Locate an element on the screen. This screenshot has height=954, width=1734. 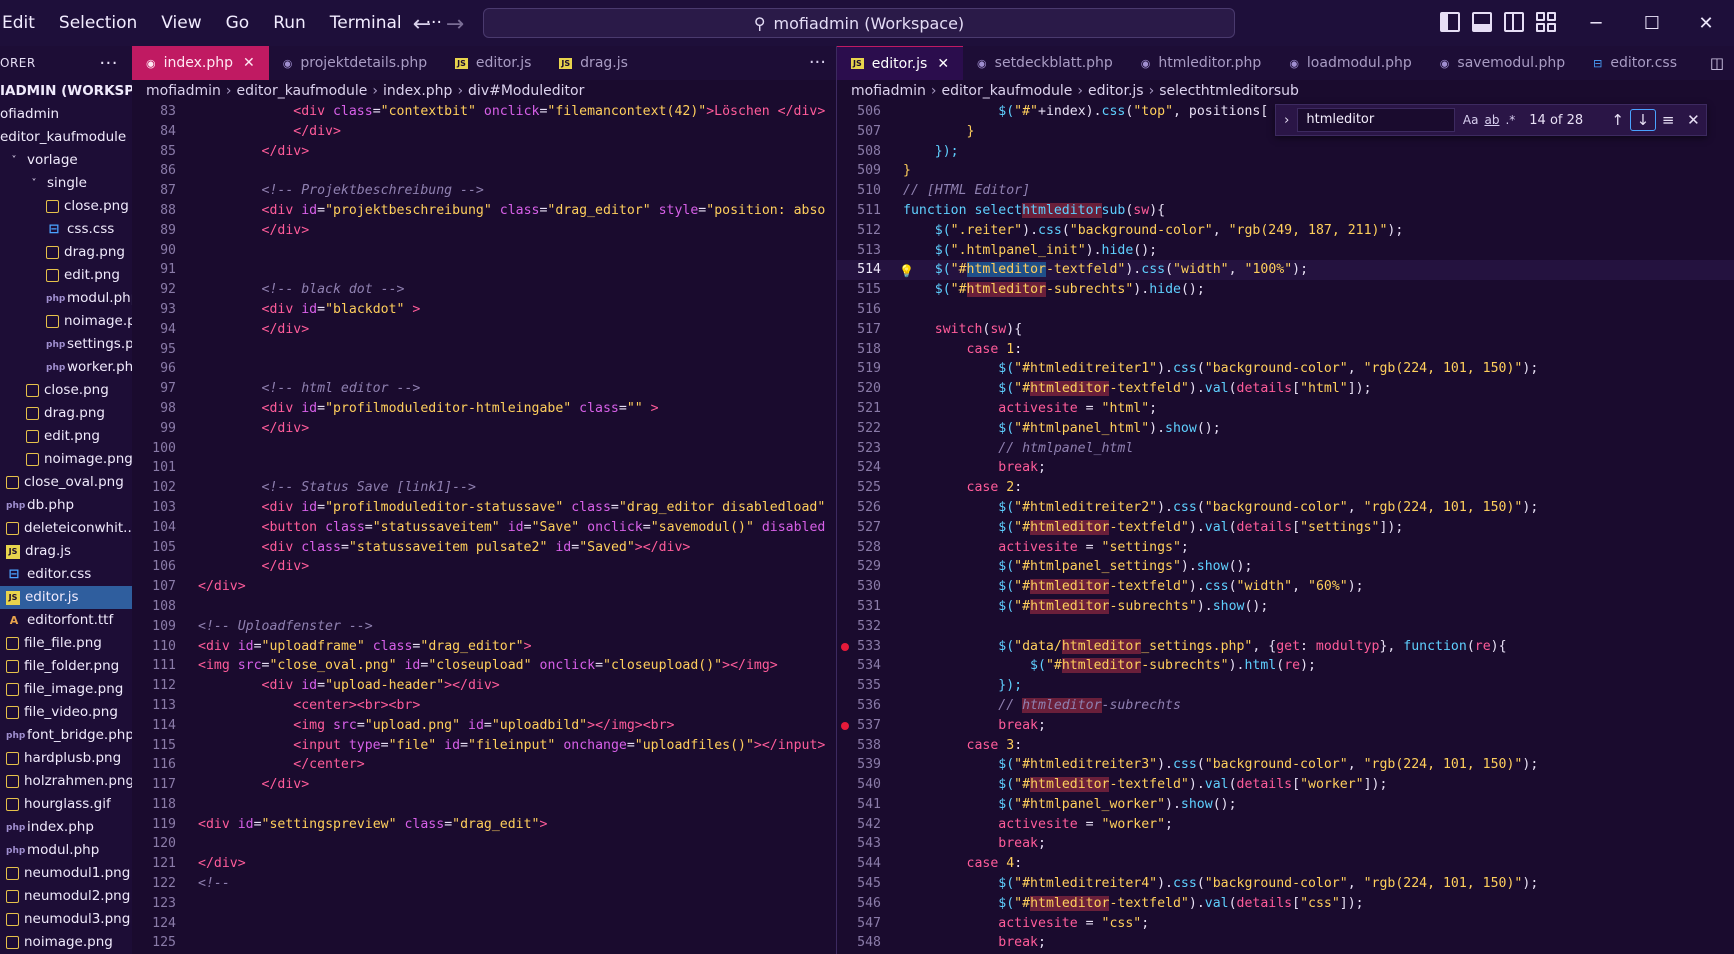
toggle-primary-sidebar-icon is located at coordinates (1450, 22).